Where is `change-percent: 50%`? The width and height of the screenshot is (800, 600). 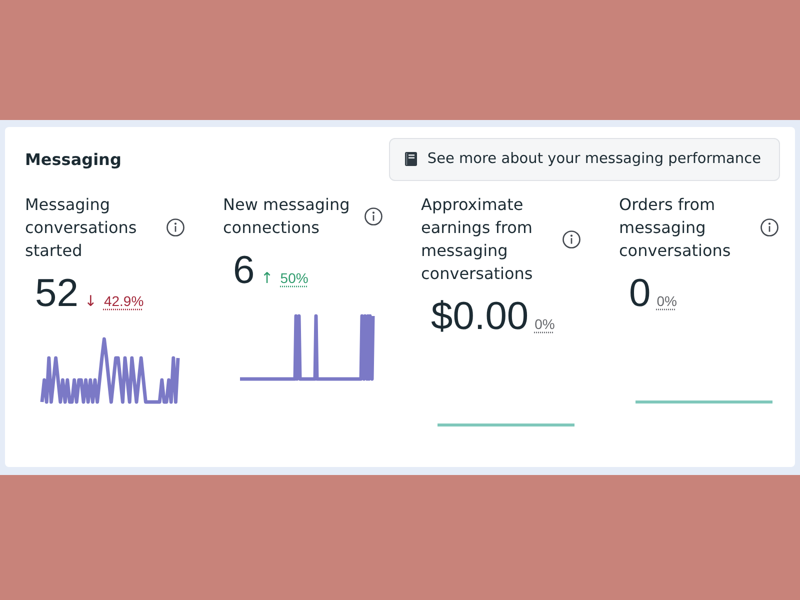 change-percent: 50% is located at coordinates (294, 278).